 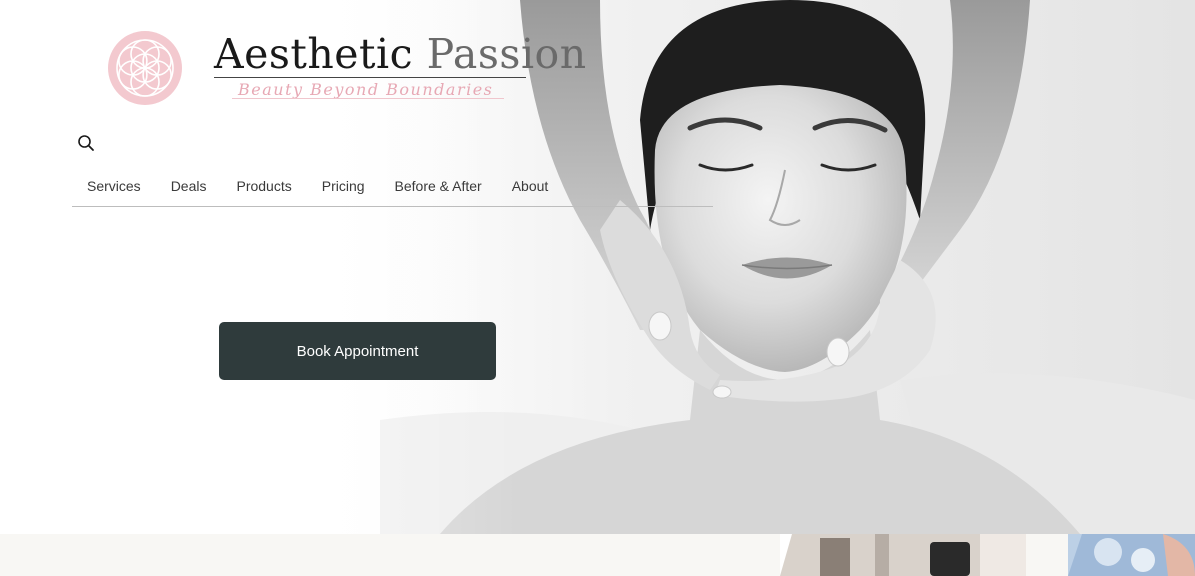 I want to click on nav-item-deals: Deals, so click(x=189, y=186).